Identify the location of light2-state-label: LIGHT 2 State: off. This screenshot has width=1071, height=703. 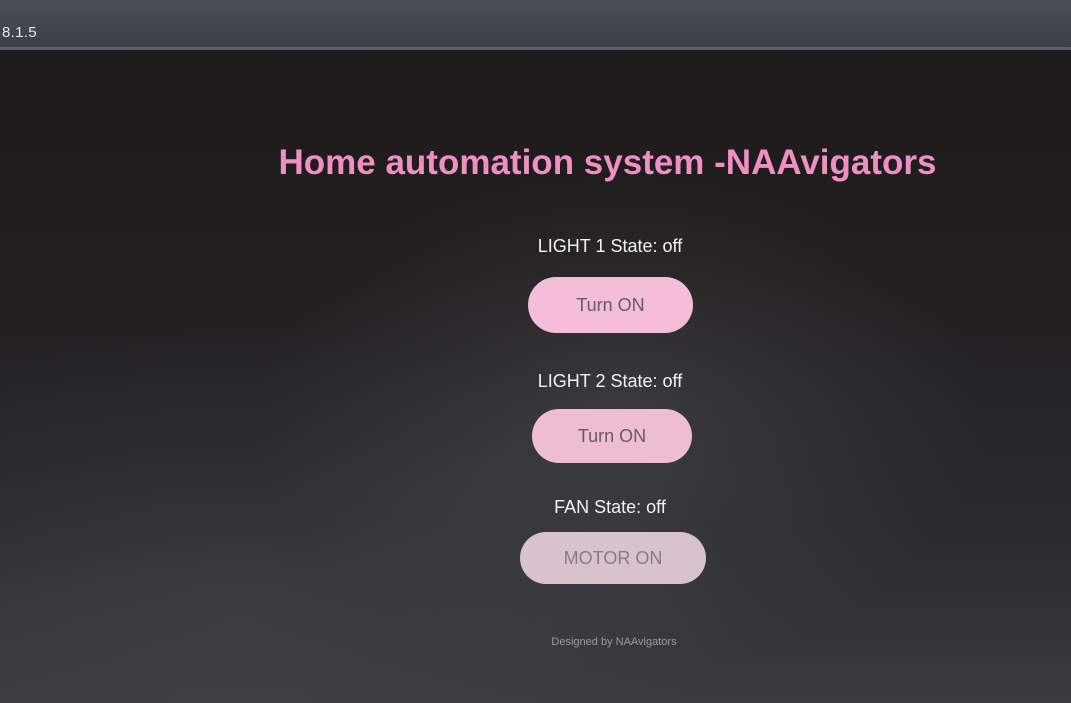
(610, 381).